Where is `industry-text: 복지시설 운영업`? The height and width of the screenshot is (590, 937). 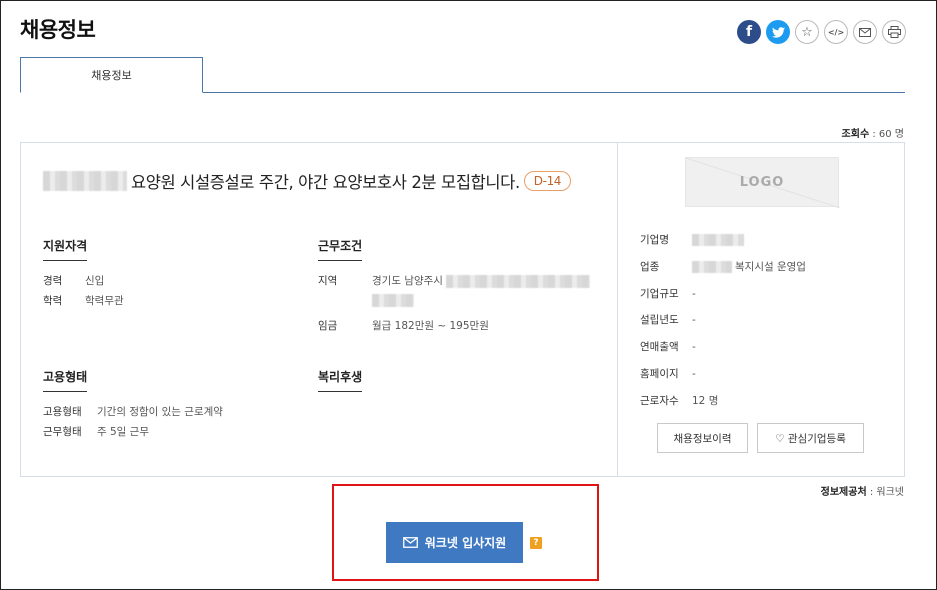
industry-text: 복지시설 운영업 is located at coordinates (770, 266).